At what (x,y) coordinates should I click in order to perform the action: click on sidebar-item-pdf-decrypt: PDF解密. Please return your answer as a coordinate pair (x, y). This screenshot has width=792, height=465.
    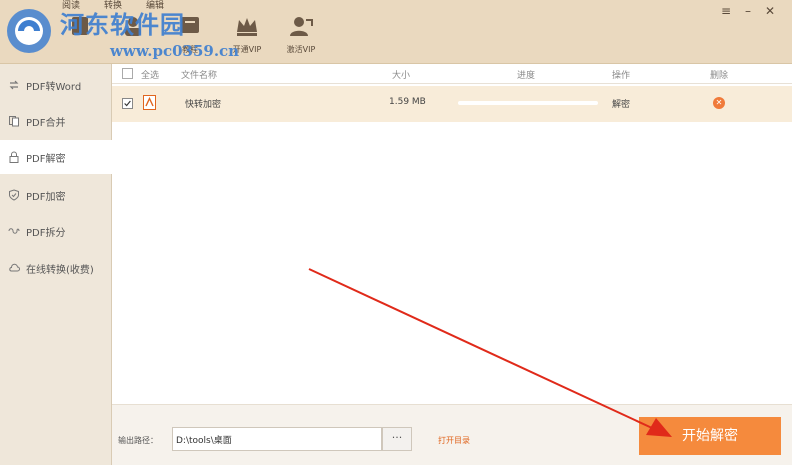
    Looking at the image, I should click on (56, 157).